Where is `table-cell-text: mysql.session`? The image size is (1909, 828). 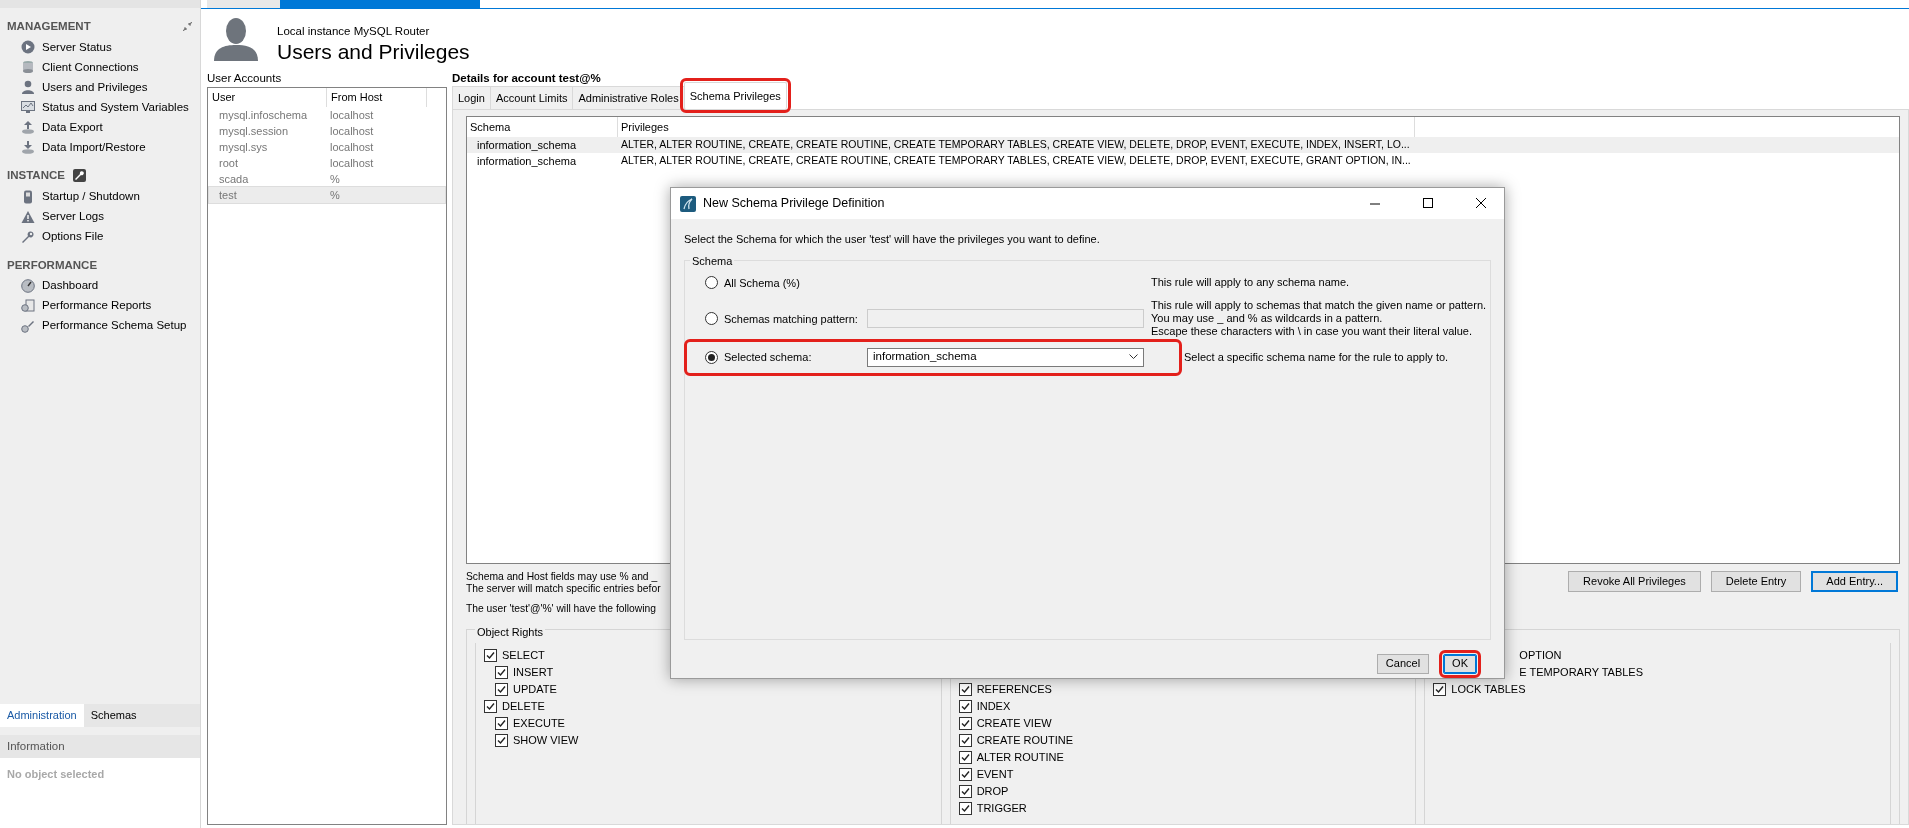
table-cell-text: mysql.session is located at coordinates (254, 131).